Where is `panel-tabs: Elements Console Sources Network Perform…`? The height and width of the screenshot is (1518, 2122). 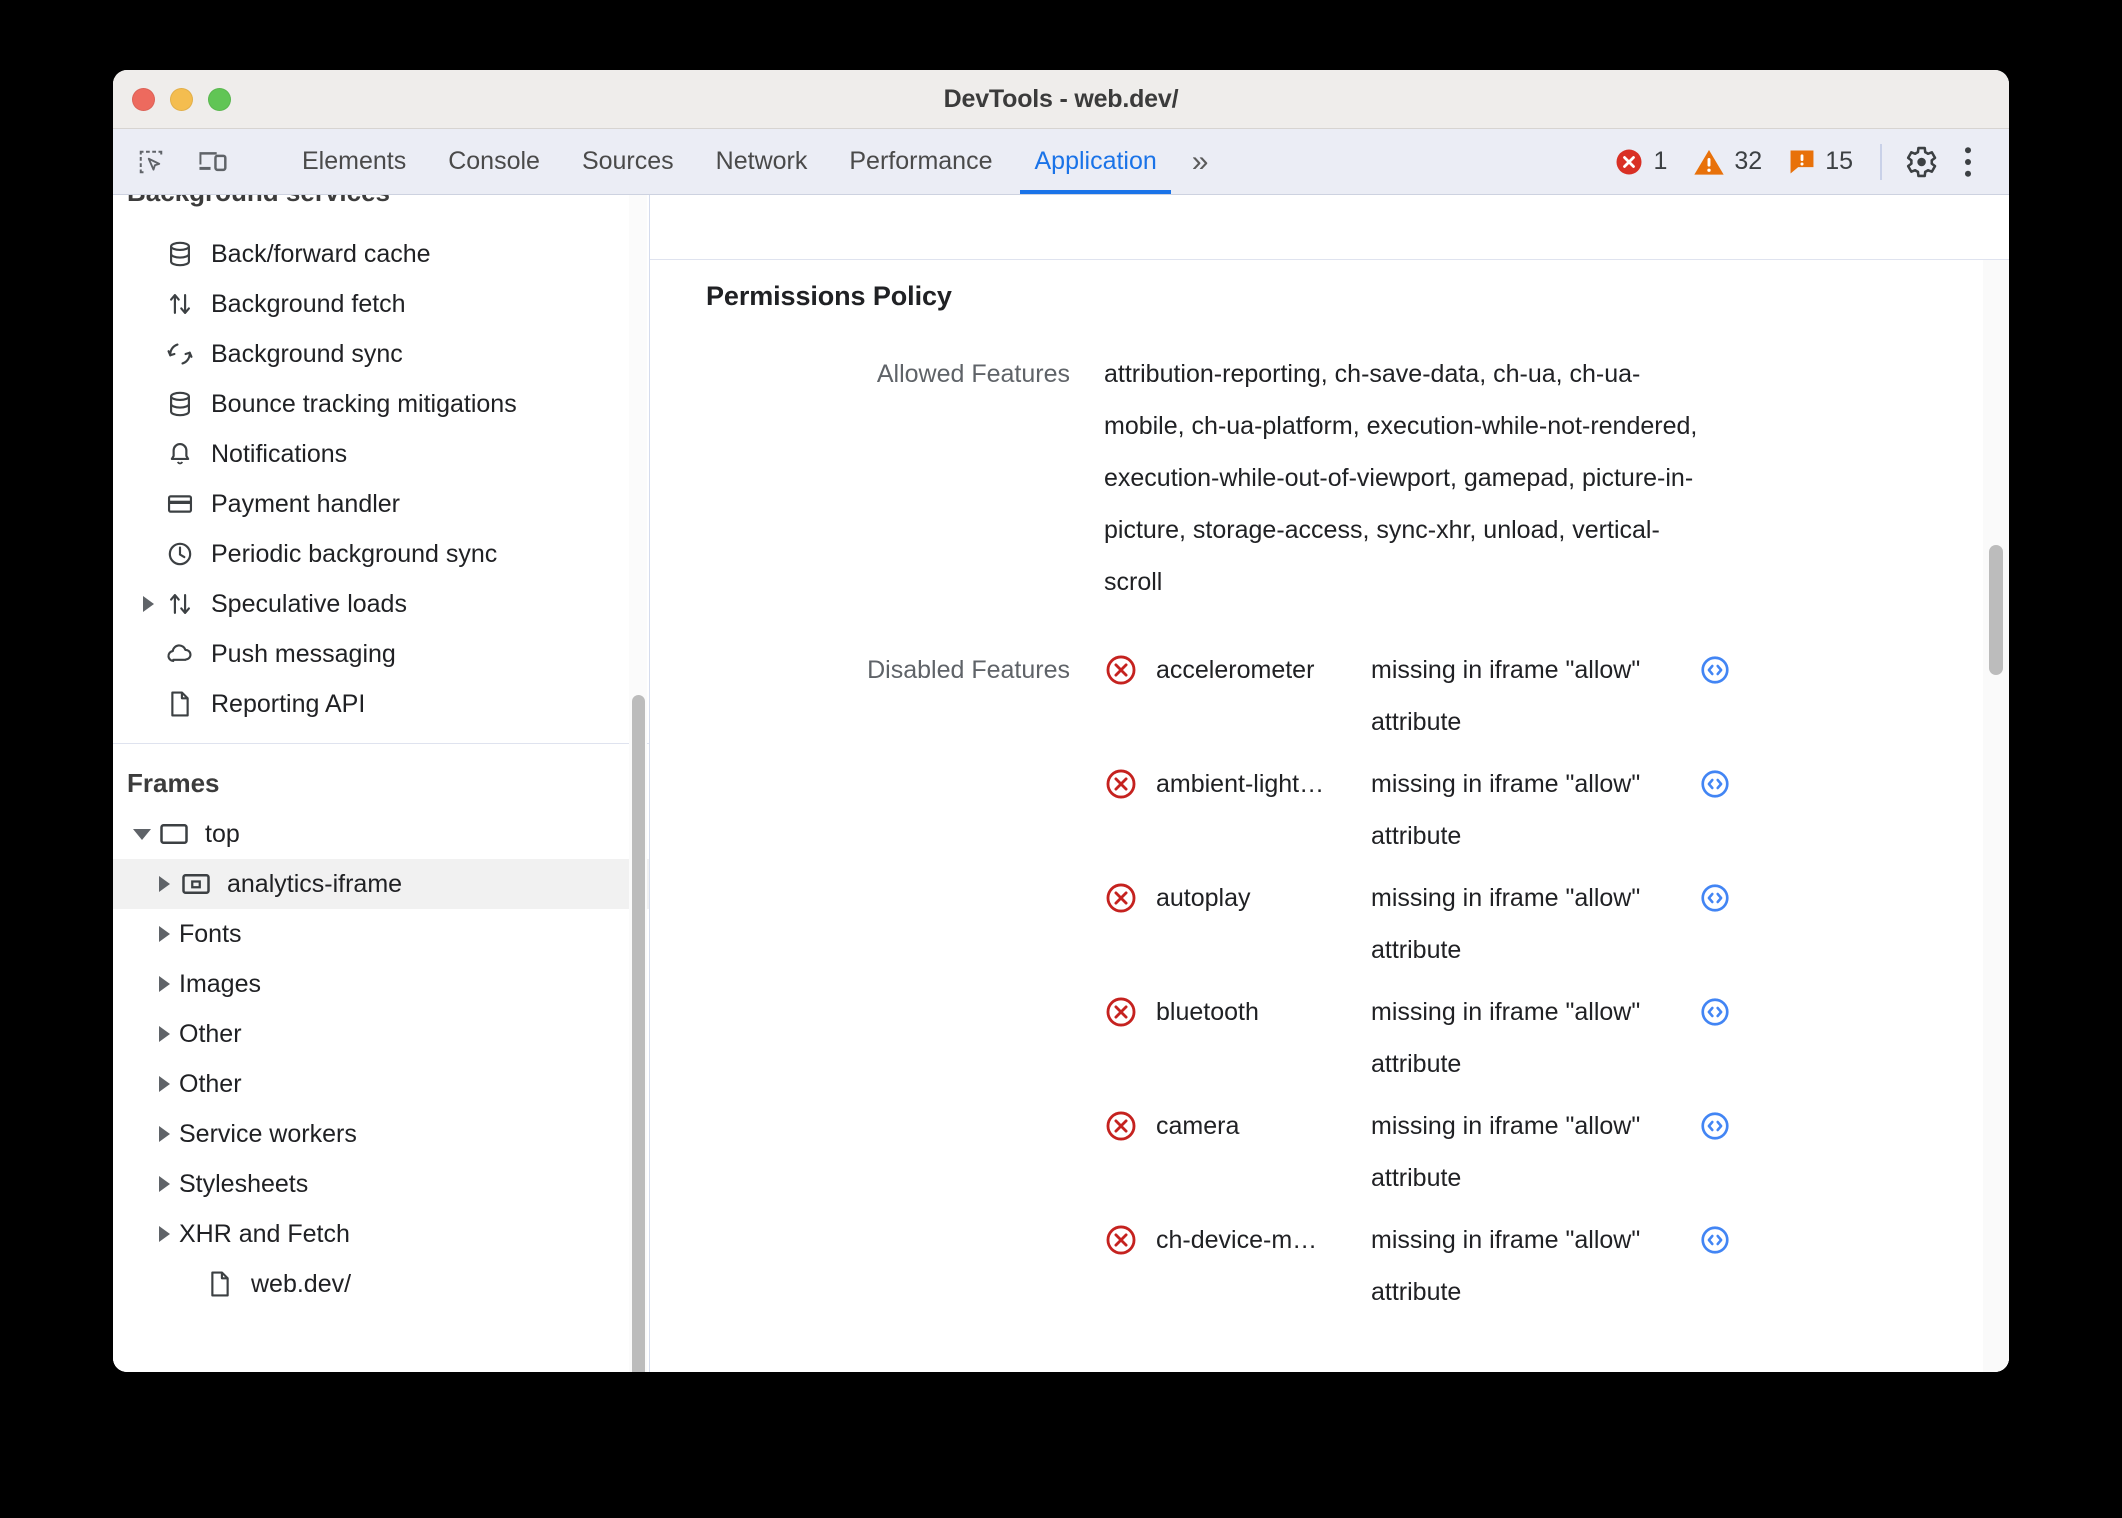
panel-tabs: Elements Console Sources Network Perform… is located at coordinates (752, 161).